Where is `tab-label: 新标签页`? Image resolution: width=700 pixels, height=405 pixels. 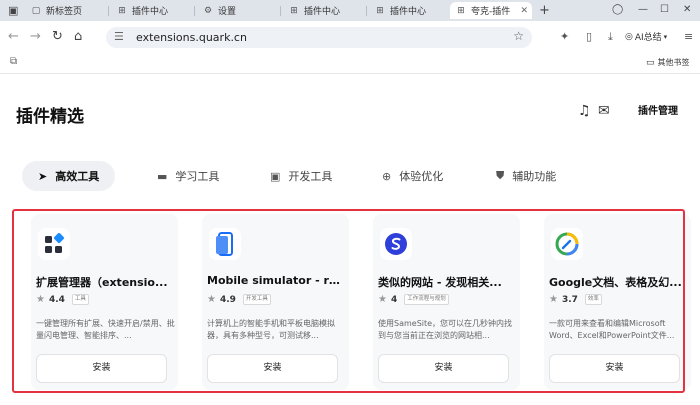 tab-label: 新标签页 is located at coordinates (64, 12).